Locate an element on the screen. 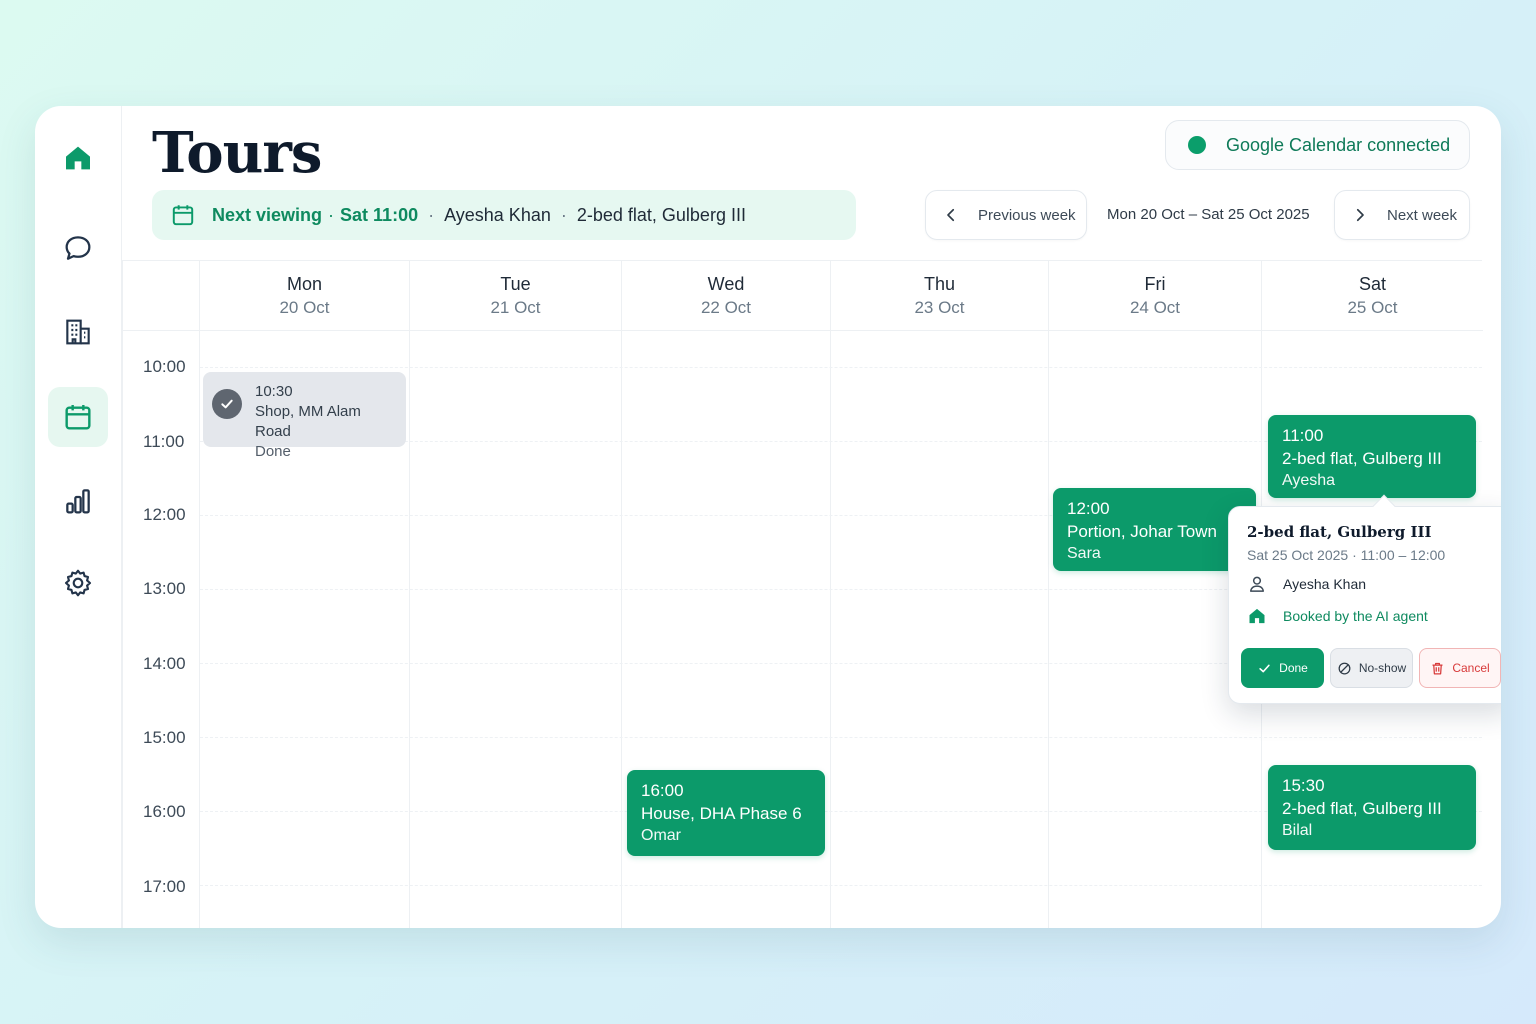 Image resolution: width=1536 pixels, height=1024 pixels. done-label: Done is located at coordinates (1293, 668).